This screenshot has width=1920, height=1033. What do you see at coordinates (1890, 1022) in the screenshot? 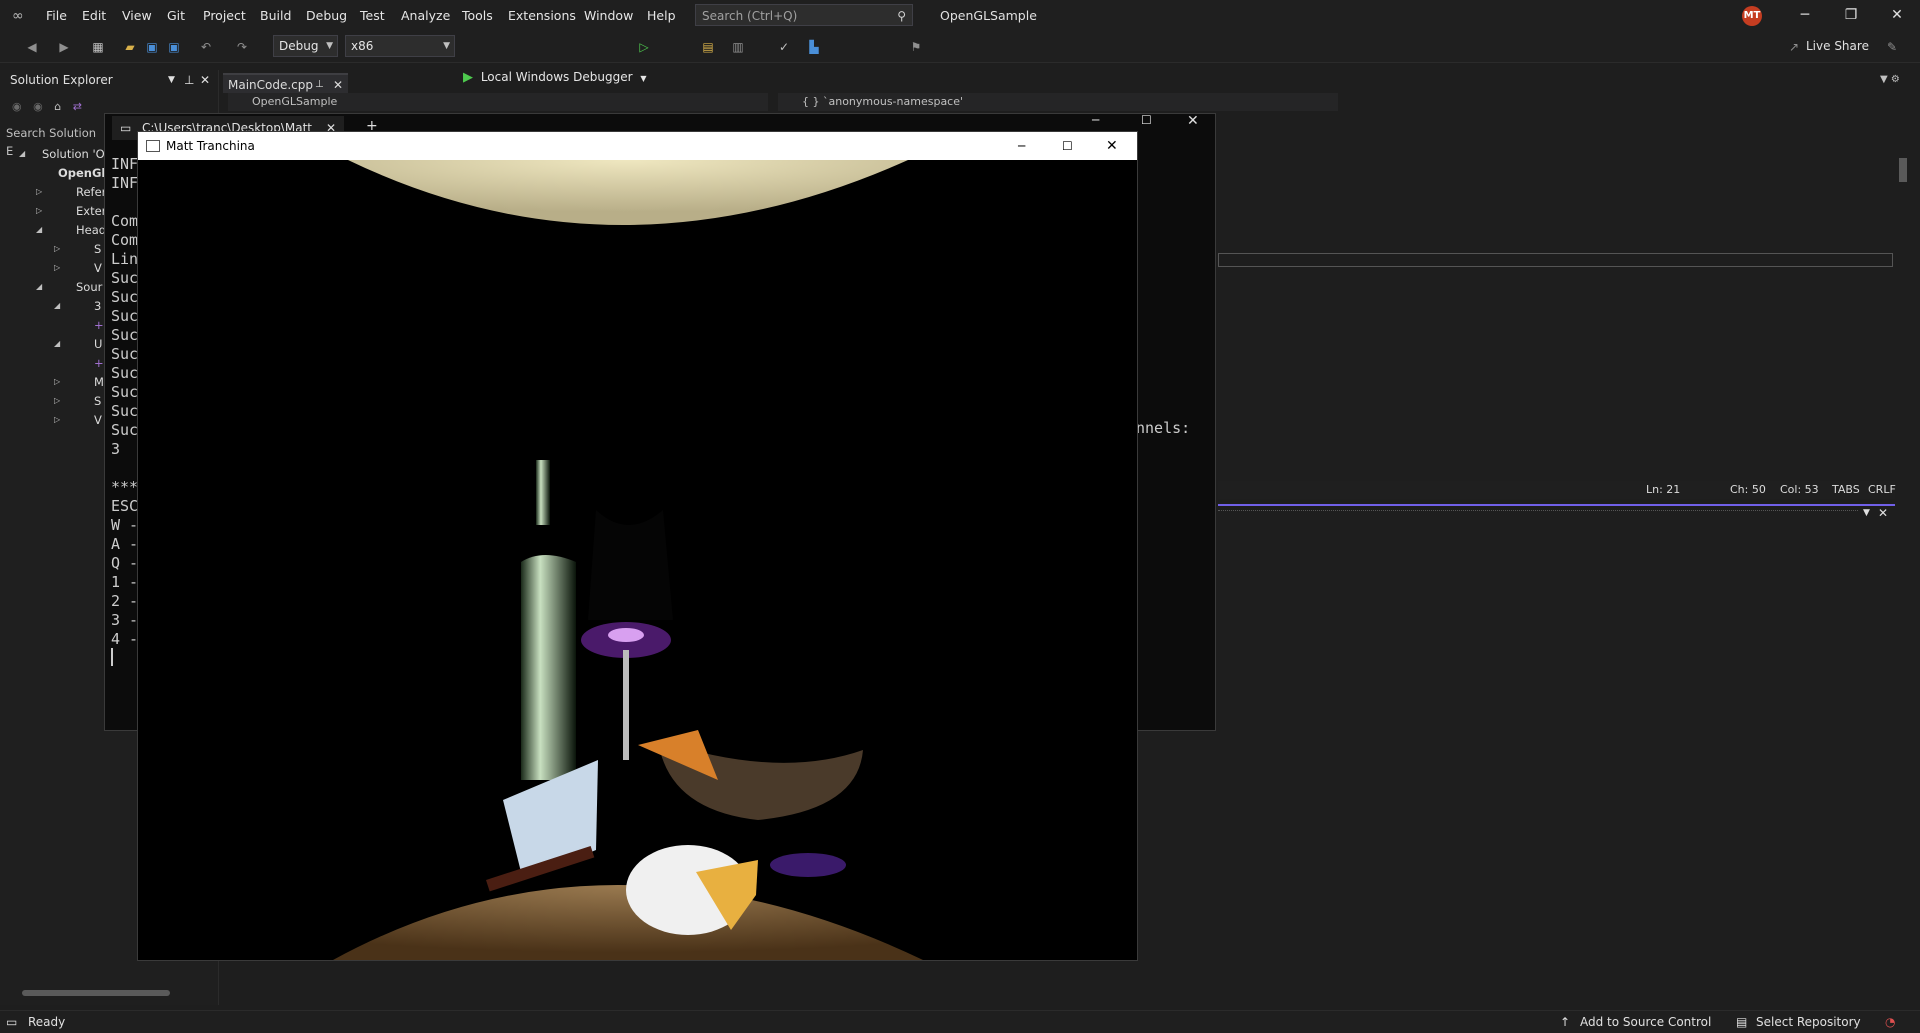
I see `notification-icon: ◔` at bounding box center [1890, 1022].